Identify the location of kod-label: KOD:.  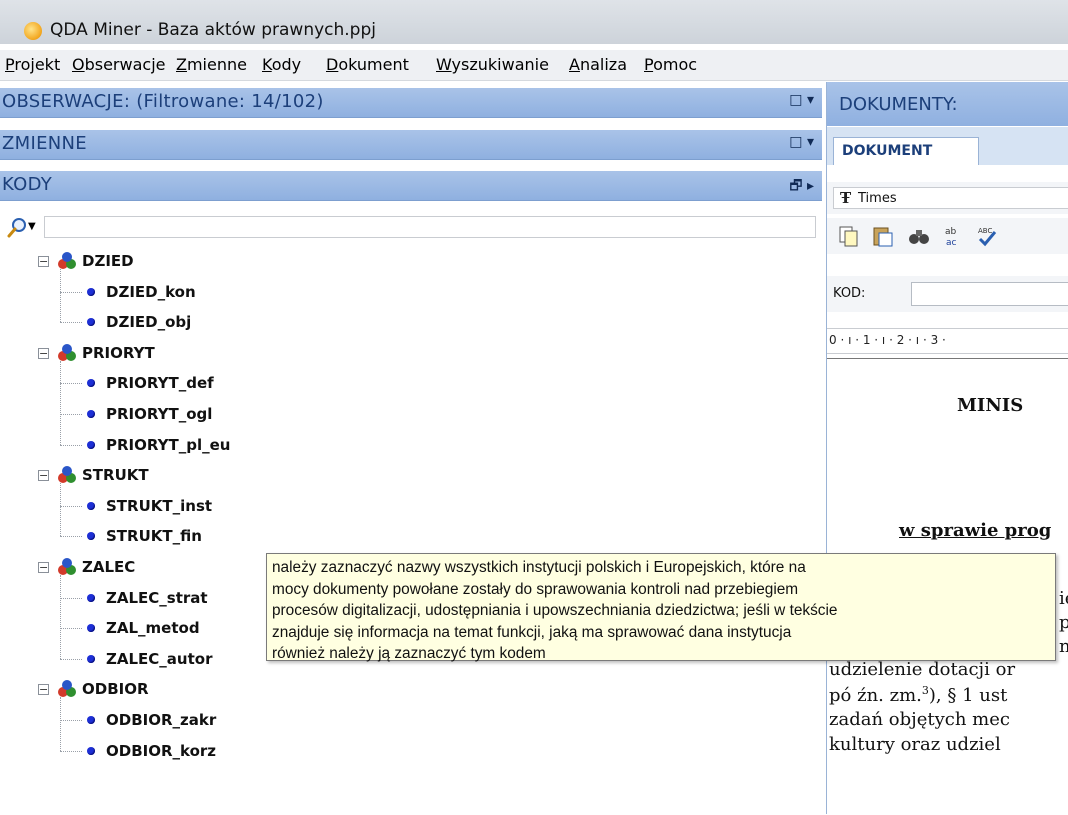
(849, 293).